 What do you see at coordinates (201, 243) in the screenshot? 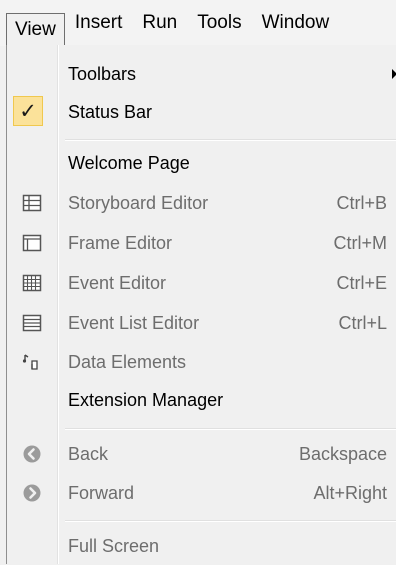
I see `menu-item-frame-editor: Frame Editor Ctrl+M` at bounding box center [201, 243].